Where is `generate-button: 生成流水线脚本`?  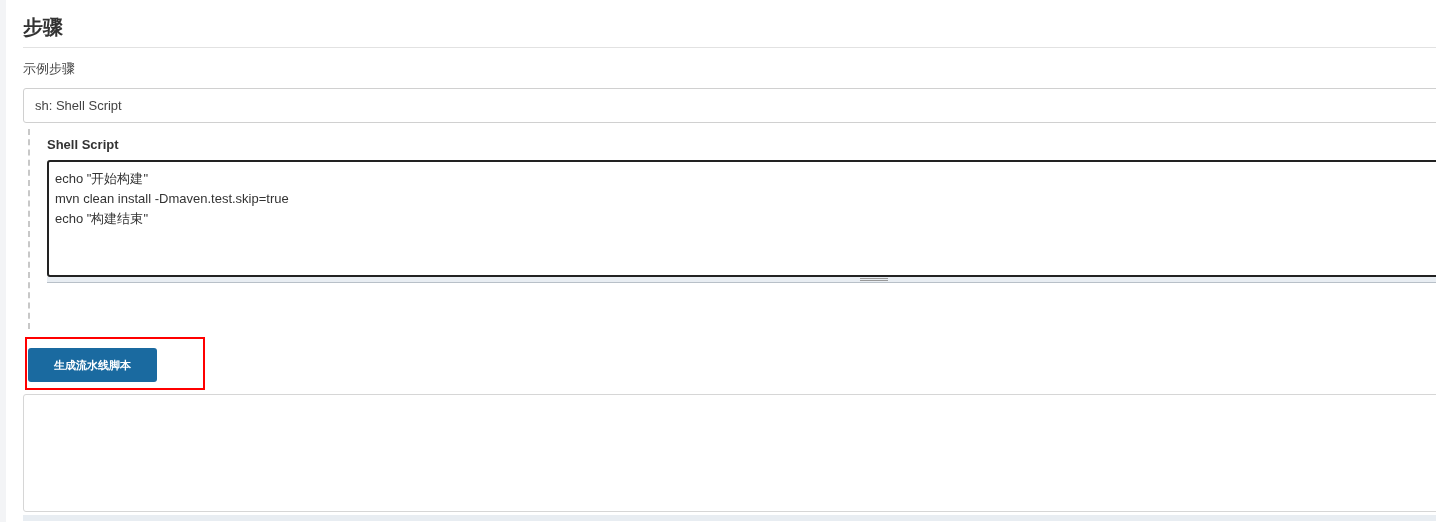 generate-button: 生成流水线脚本 is located at coordinates (92, 365).